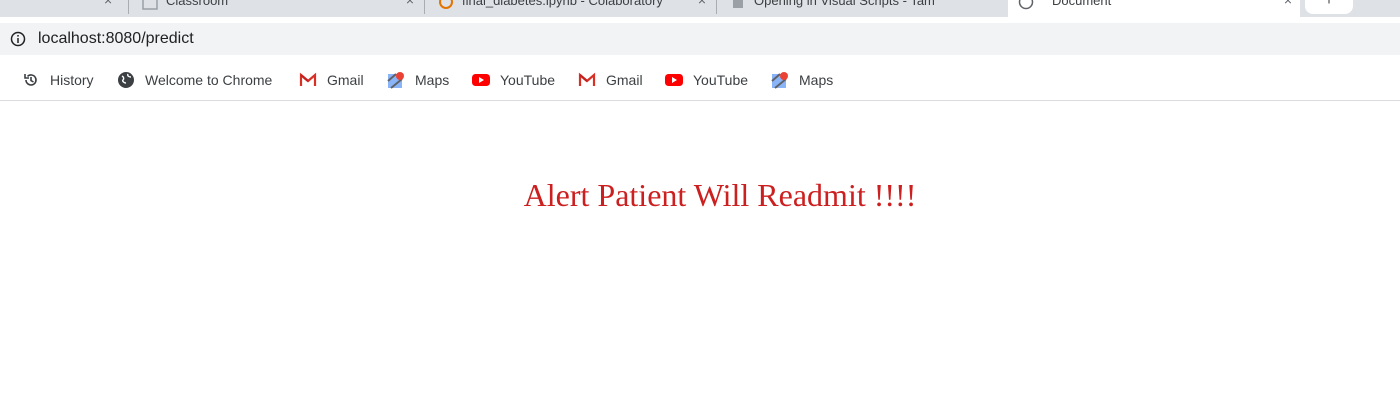  I want to click on tab-title: final_diabetes.ipynb - Colaboratory, so click(562, 4).